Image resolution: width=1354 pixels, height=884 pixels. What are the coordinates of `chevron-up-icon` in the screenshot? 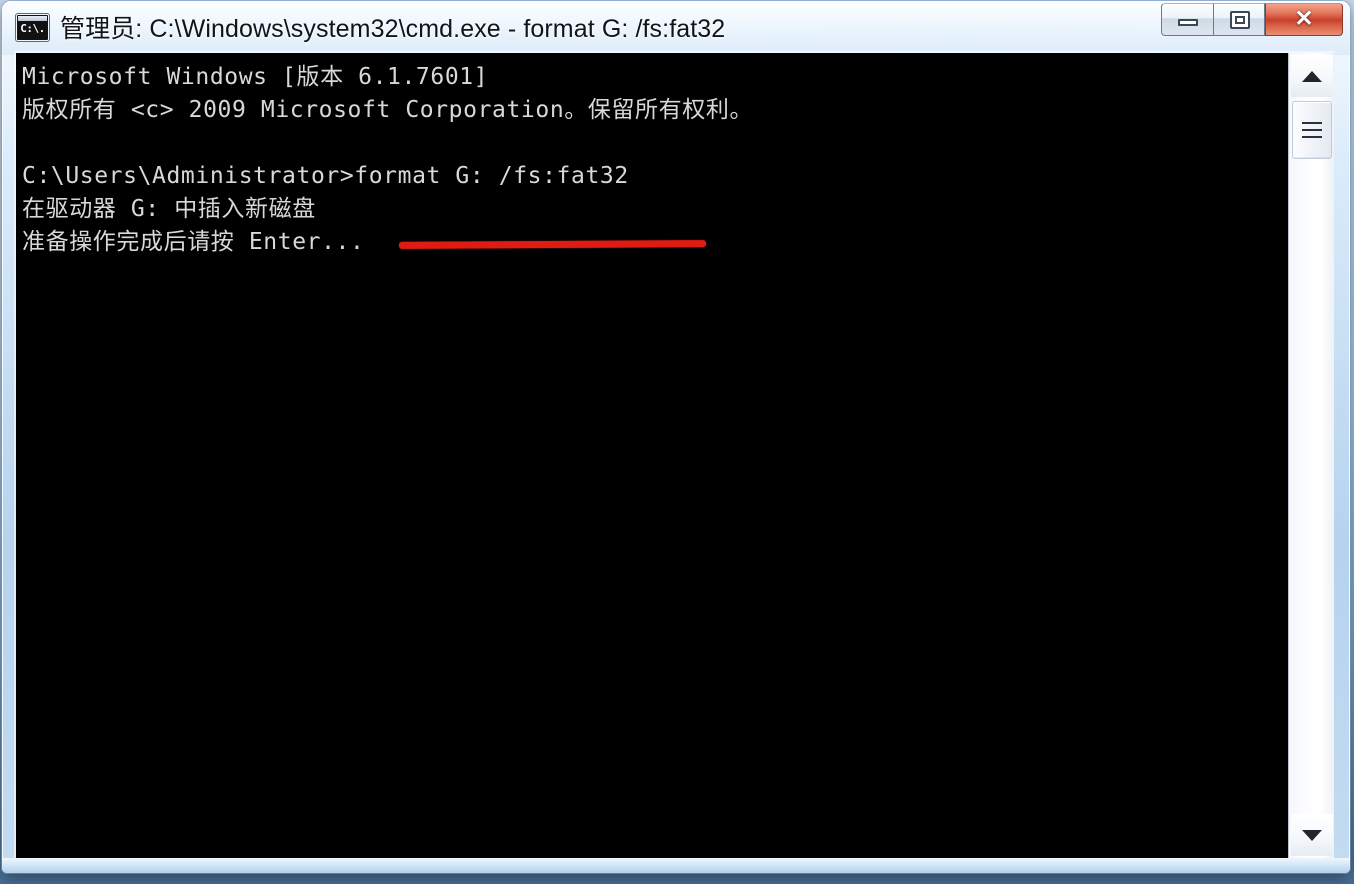 It's located at (1312, 76).